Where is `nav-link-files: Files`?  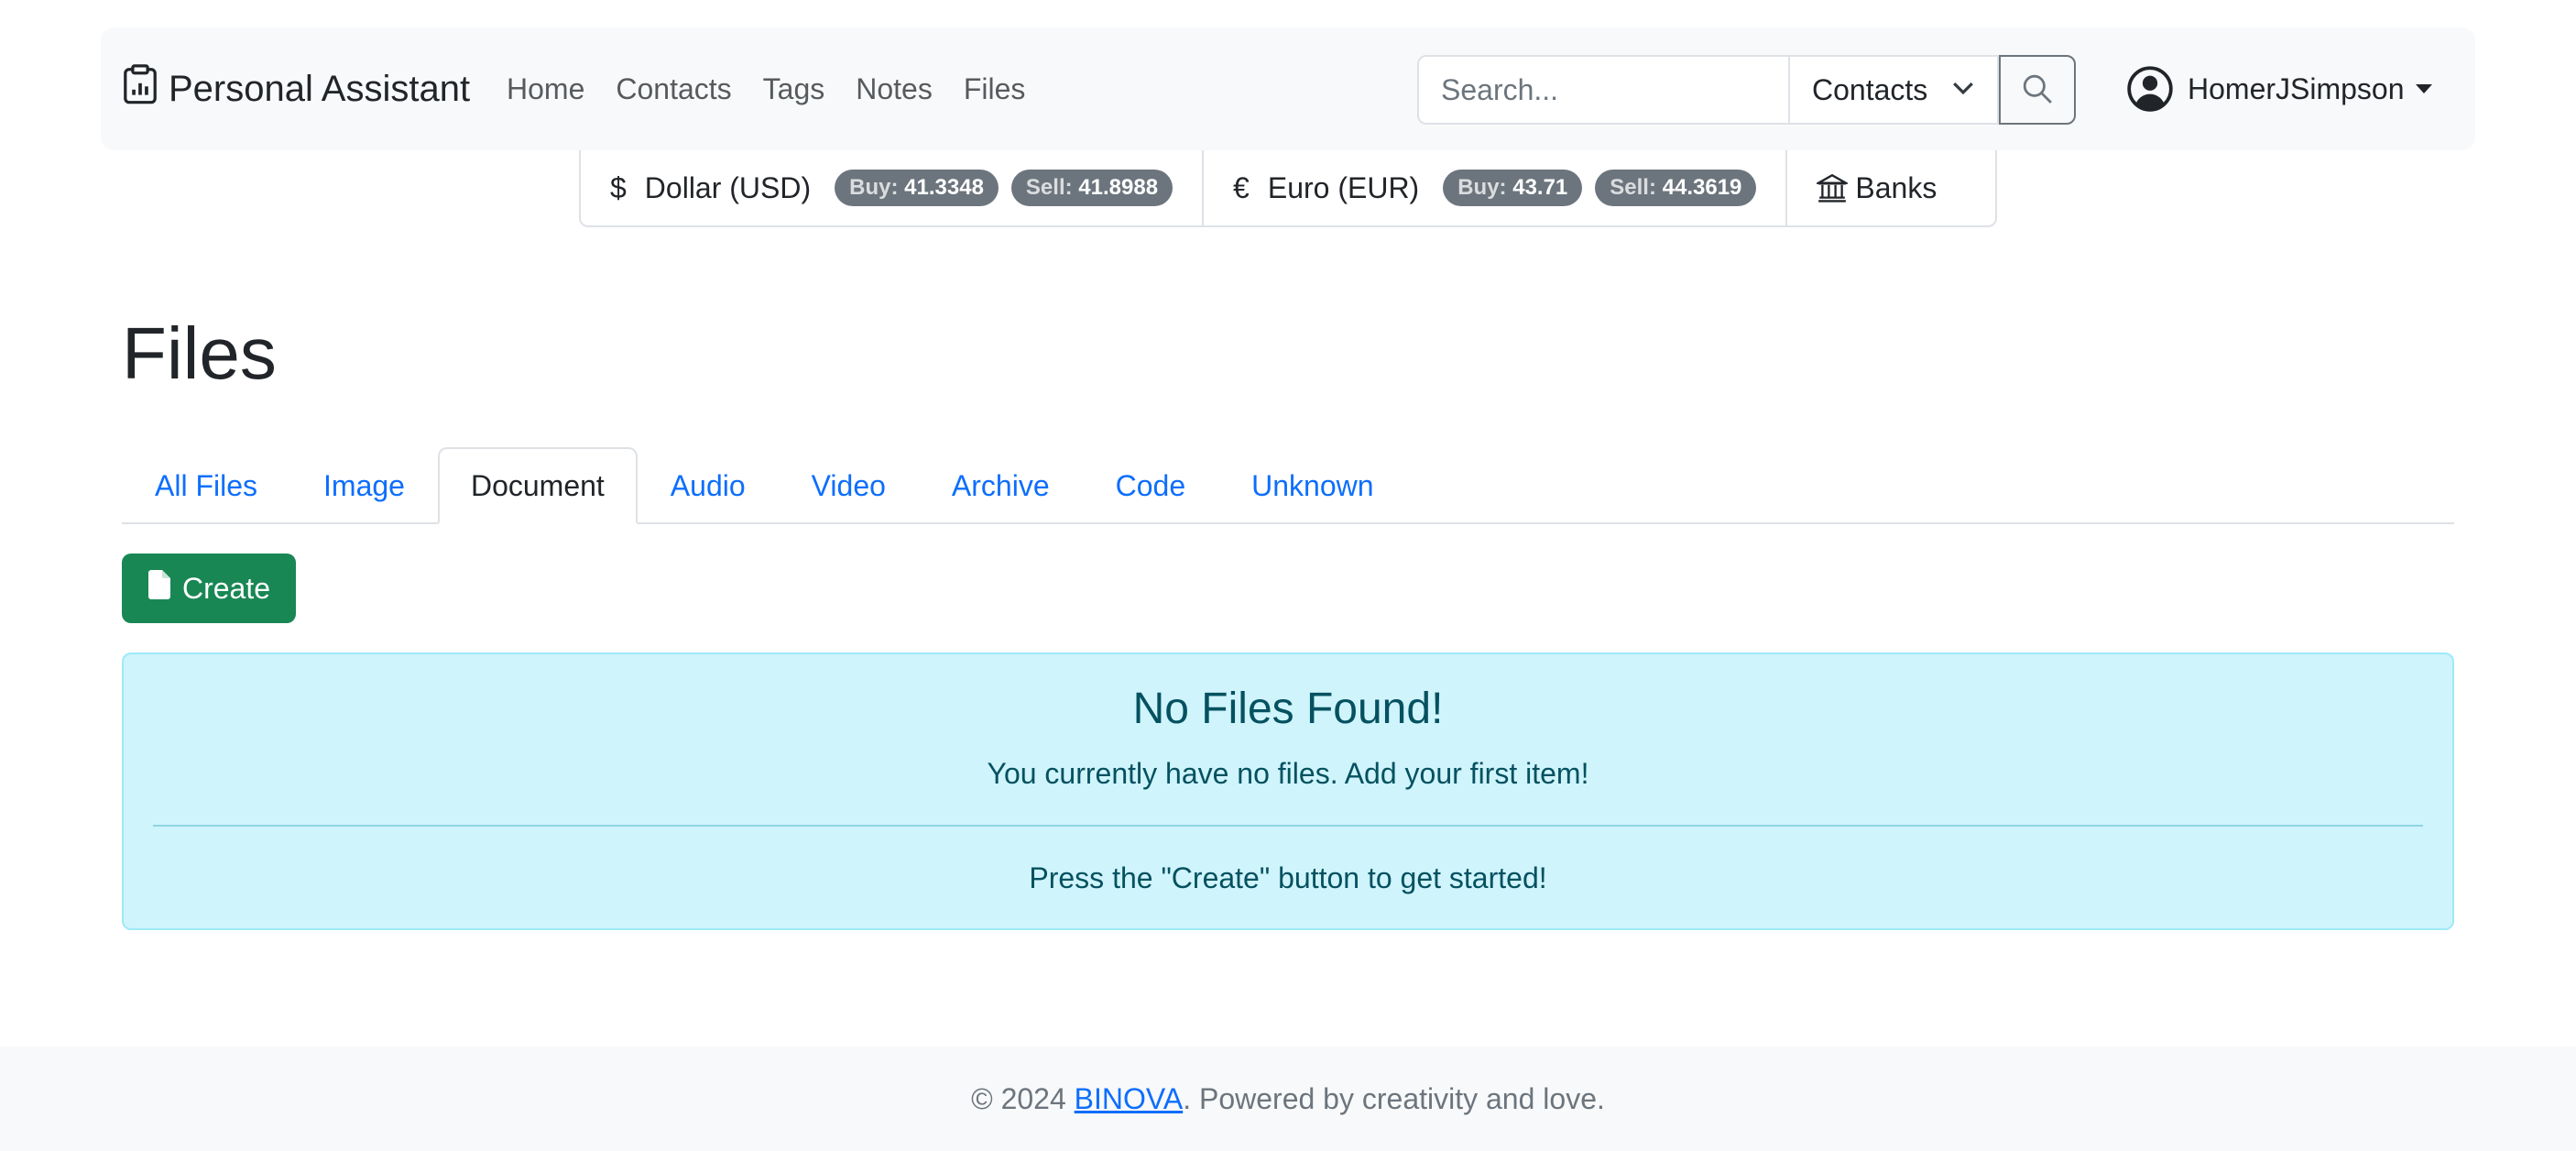 nav-link-files: Files is located at coordinates (995, 89).